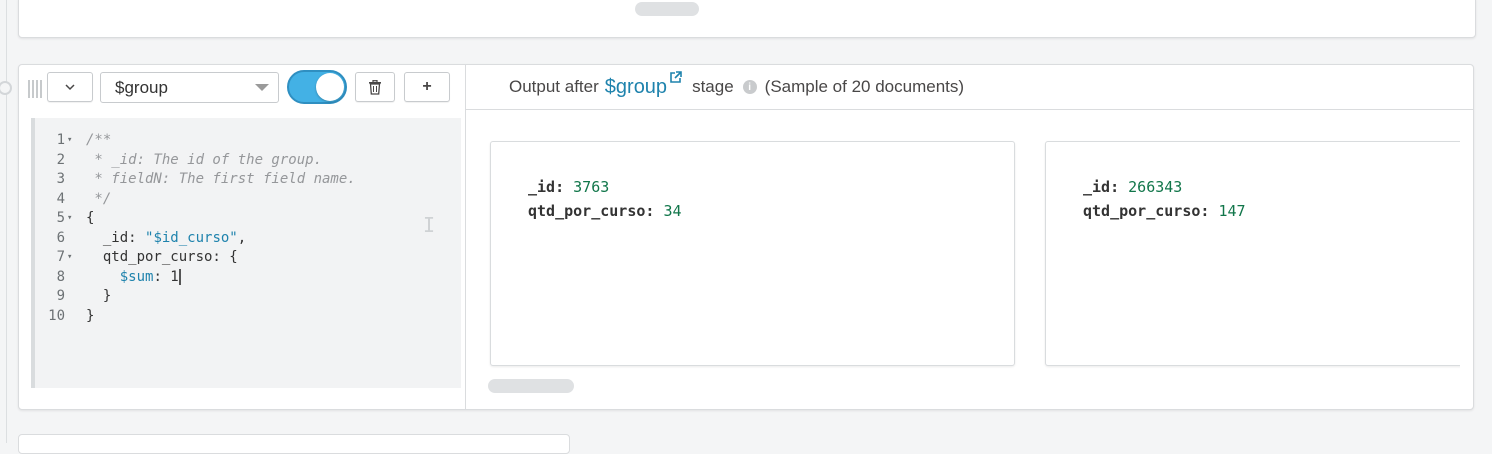  What do you see at coordinates (294, 444) in the screenshot?
I see `next-stage-card` at bounding box center [294, 444].